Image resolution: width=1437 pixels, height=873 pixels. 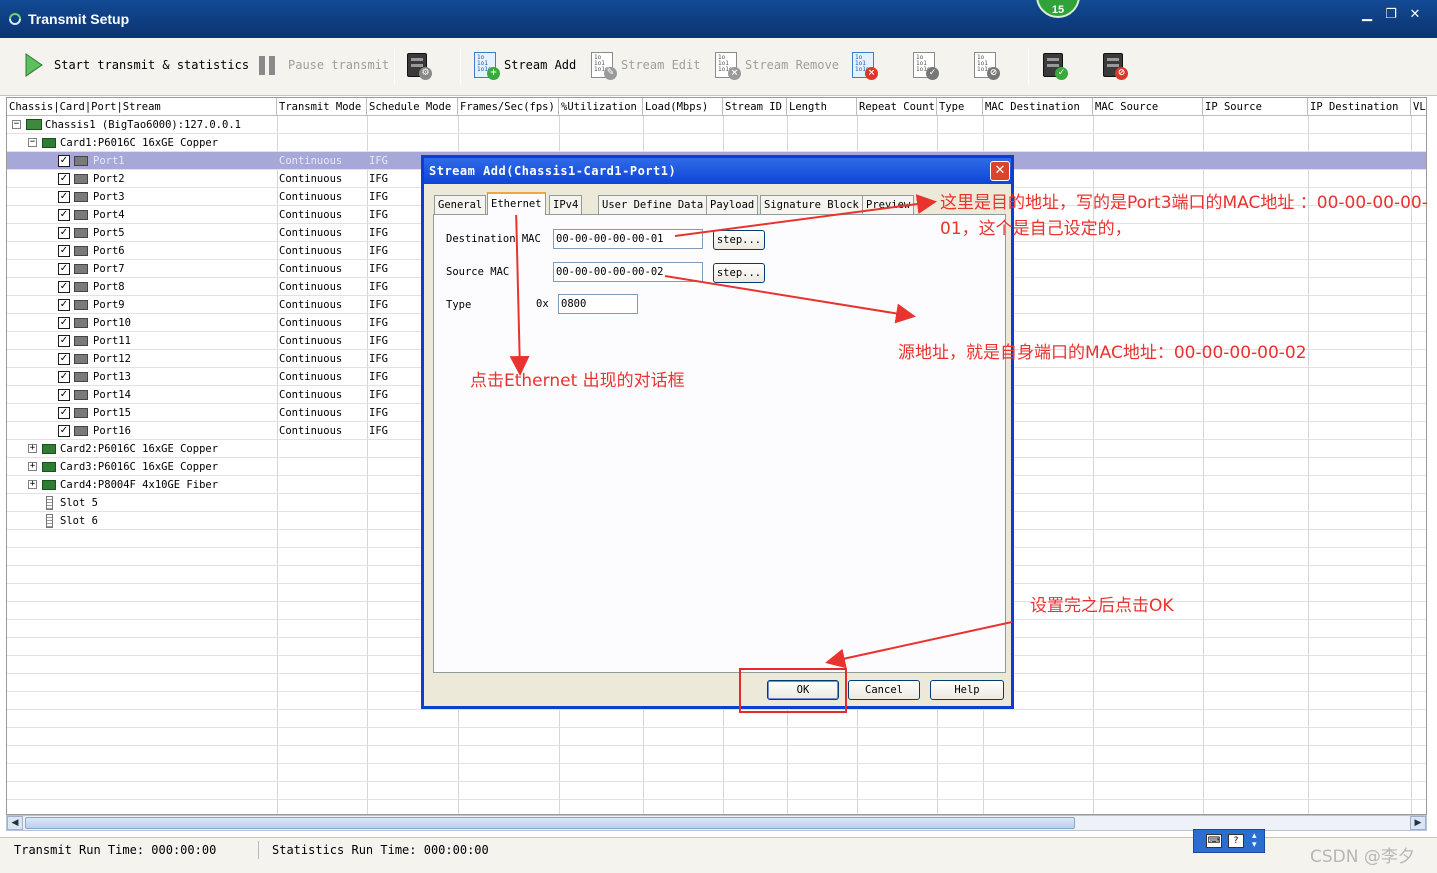 I want to click on port-settings-button: ⚙, so click(x=419, y=65).